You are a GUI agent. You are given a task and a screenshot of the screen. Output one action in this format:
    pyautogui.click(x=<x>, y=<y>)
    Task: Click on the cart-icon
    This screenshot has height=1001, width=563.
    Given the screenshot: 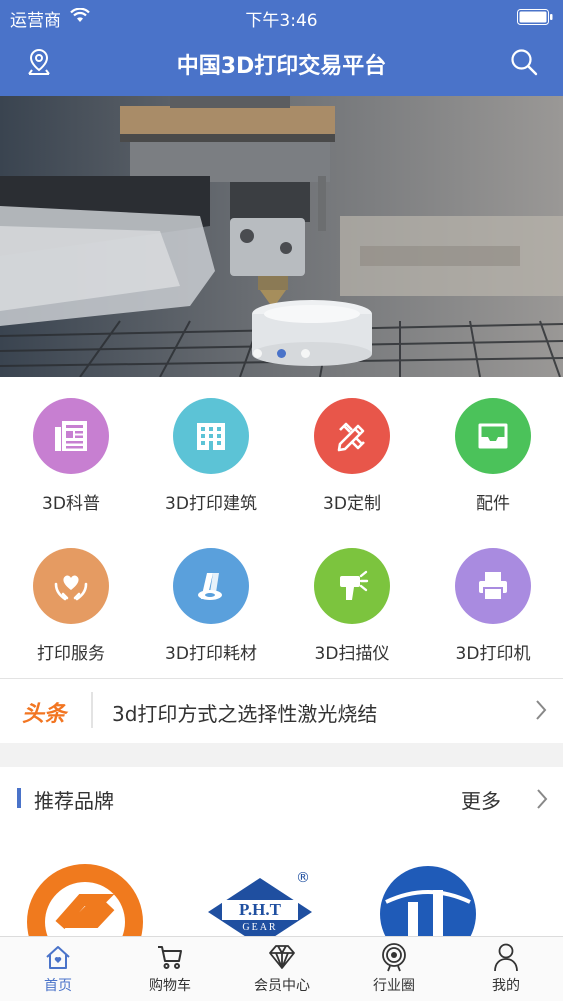 What is the action you would take?
    pyautogui.click(x=170, y=957)
    